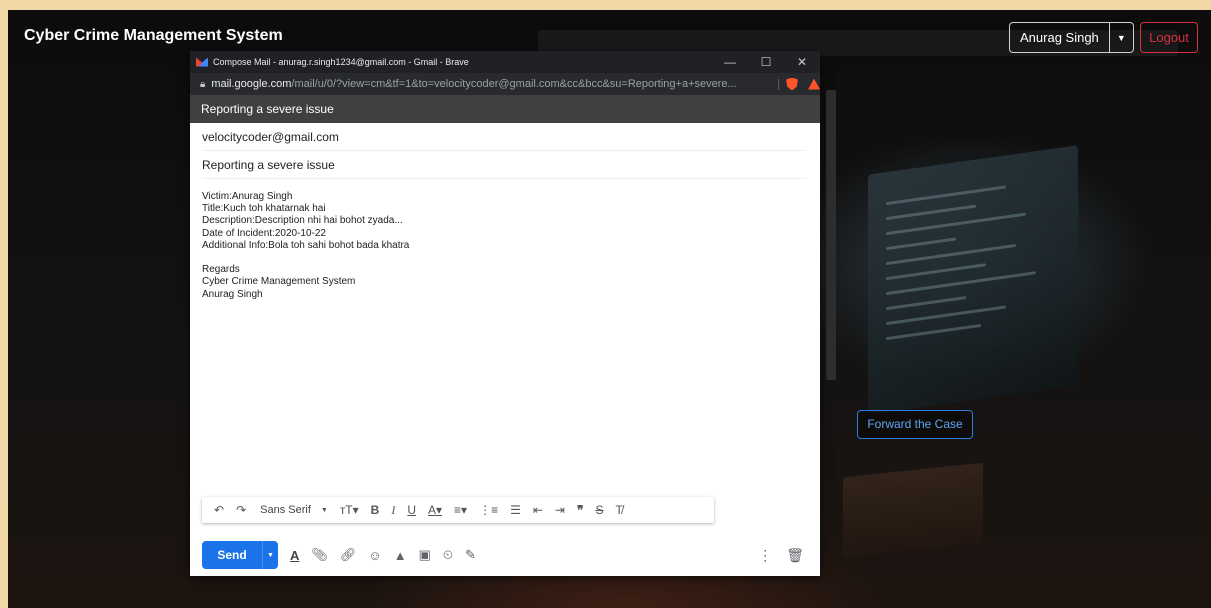 Image resolution: width=1211 pixels, height=608 pixels. Describe the element at coordinates (264, 233) in the screenshot. I see `body-line: Date of Incident:2020-10-22` at that location.